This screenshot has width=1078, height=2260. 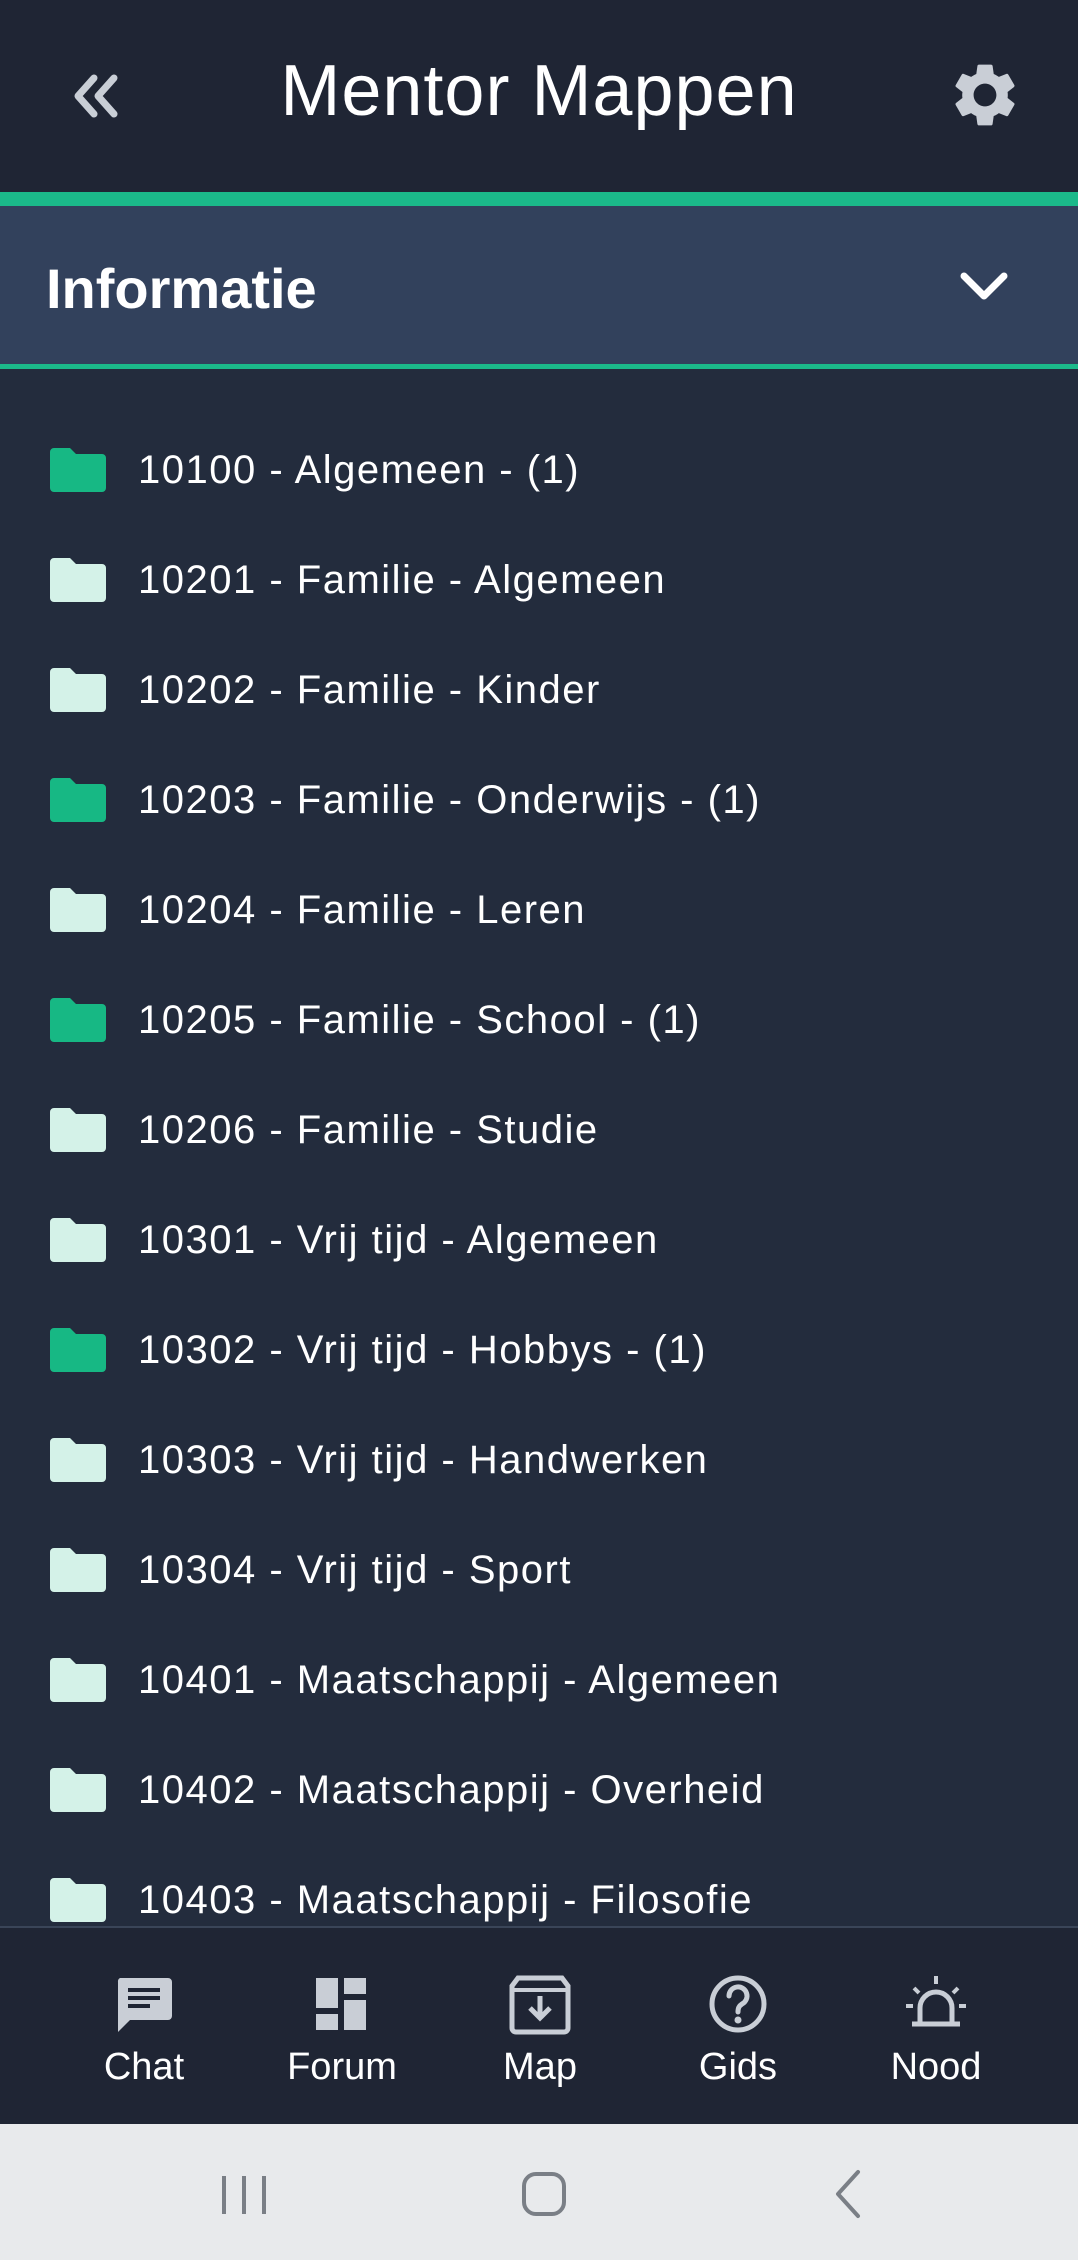 What do you see at coordinates (398, 1239) in the screenshot?
I see `folder-label: 10301 - Vrij tijd - Algemeen` at bounding box center [398, 1239].